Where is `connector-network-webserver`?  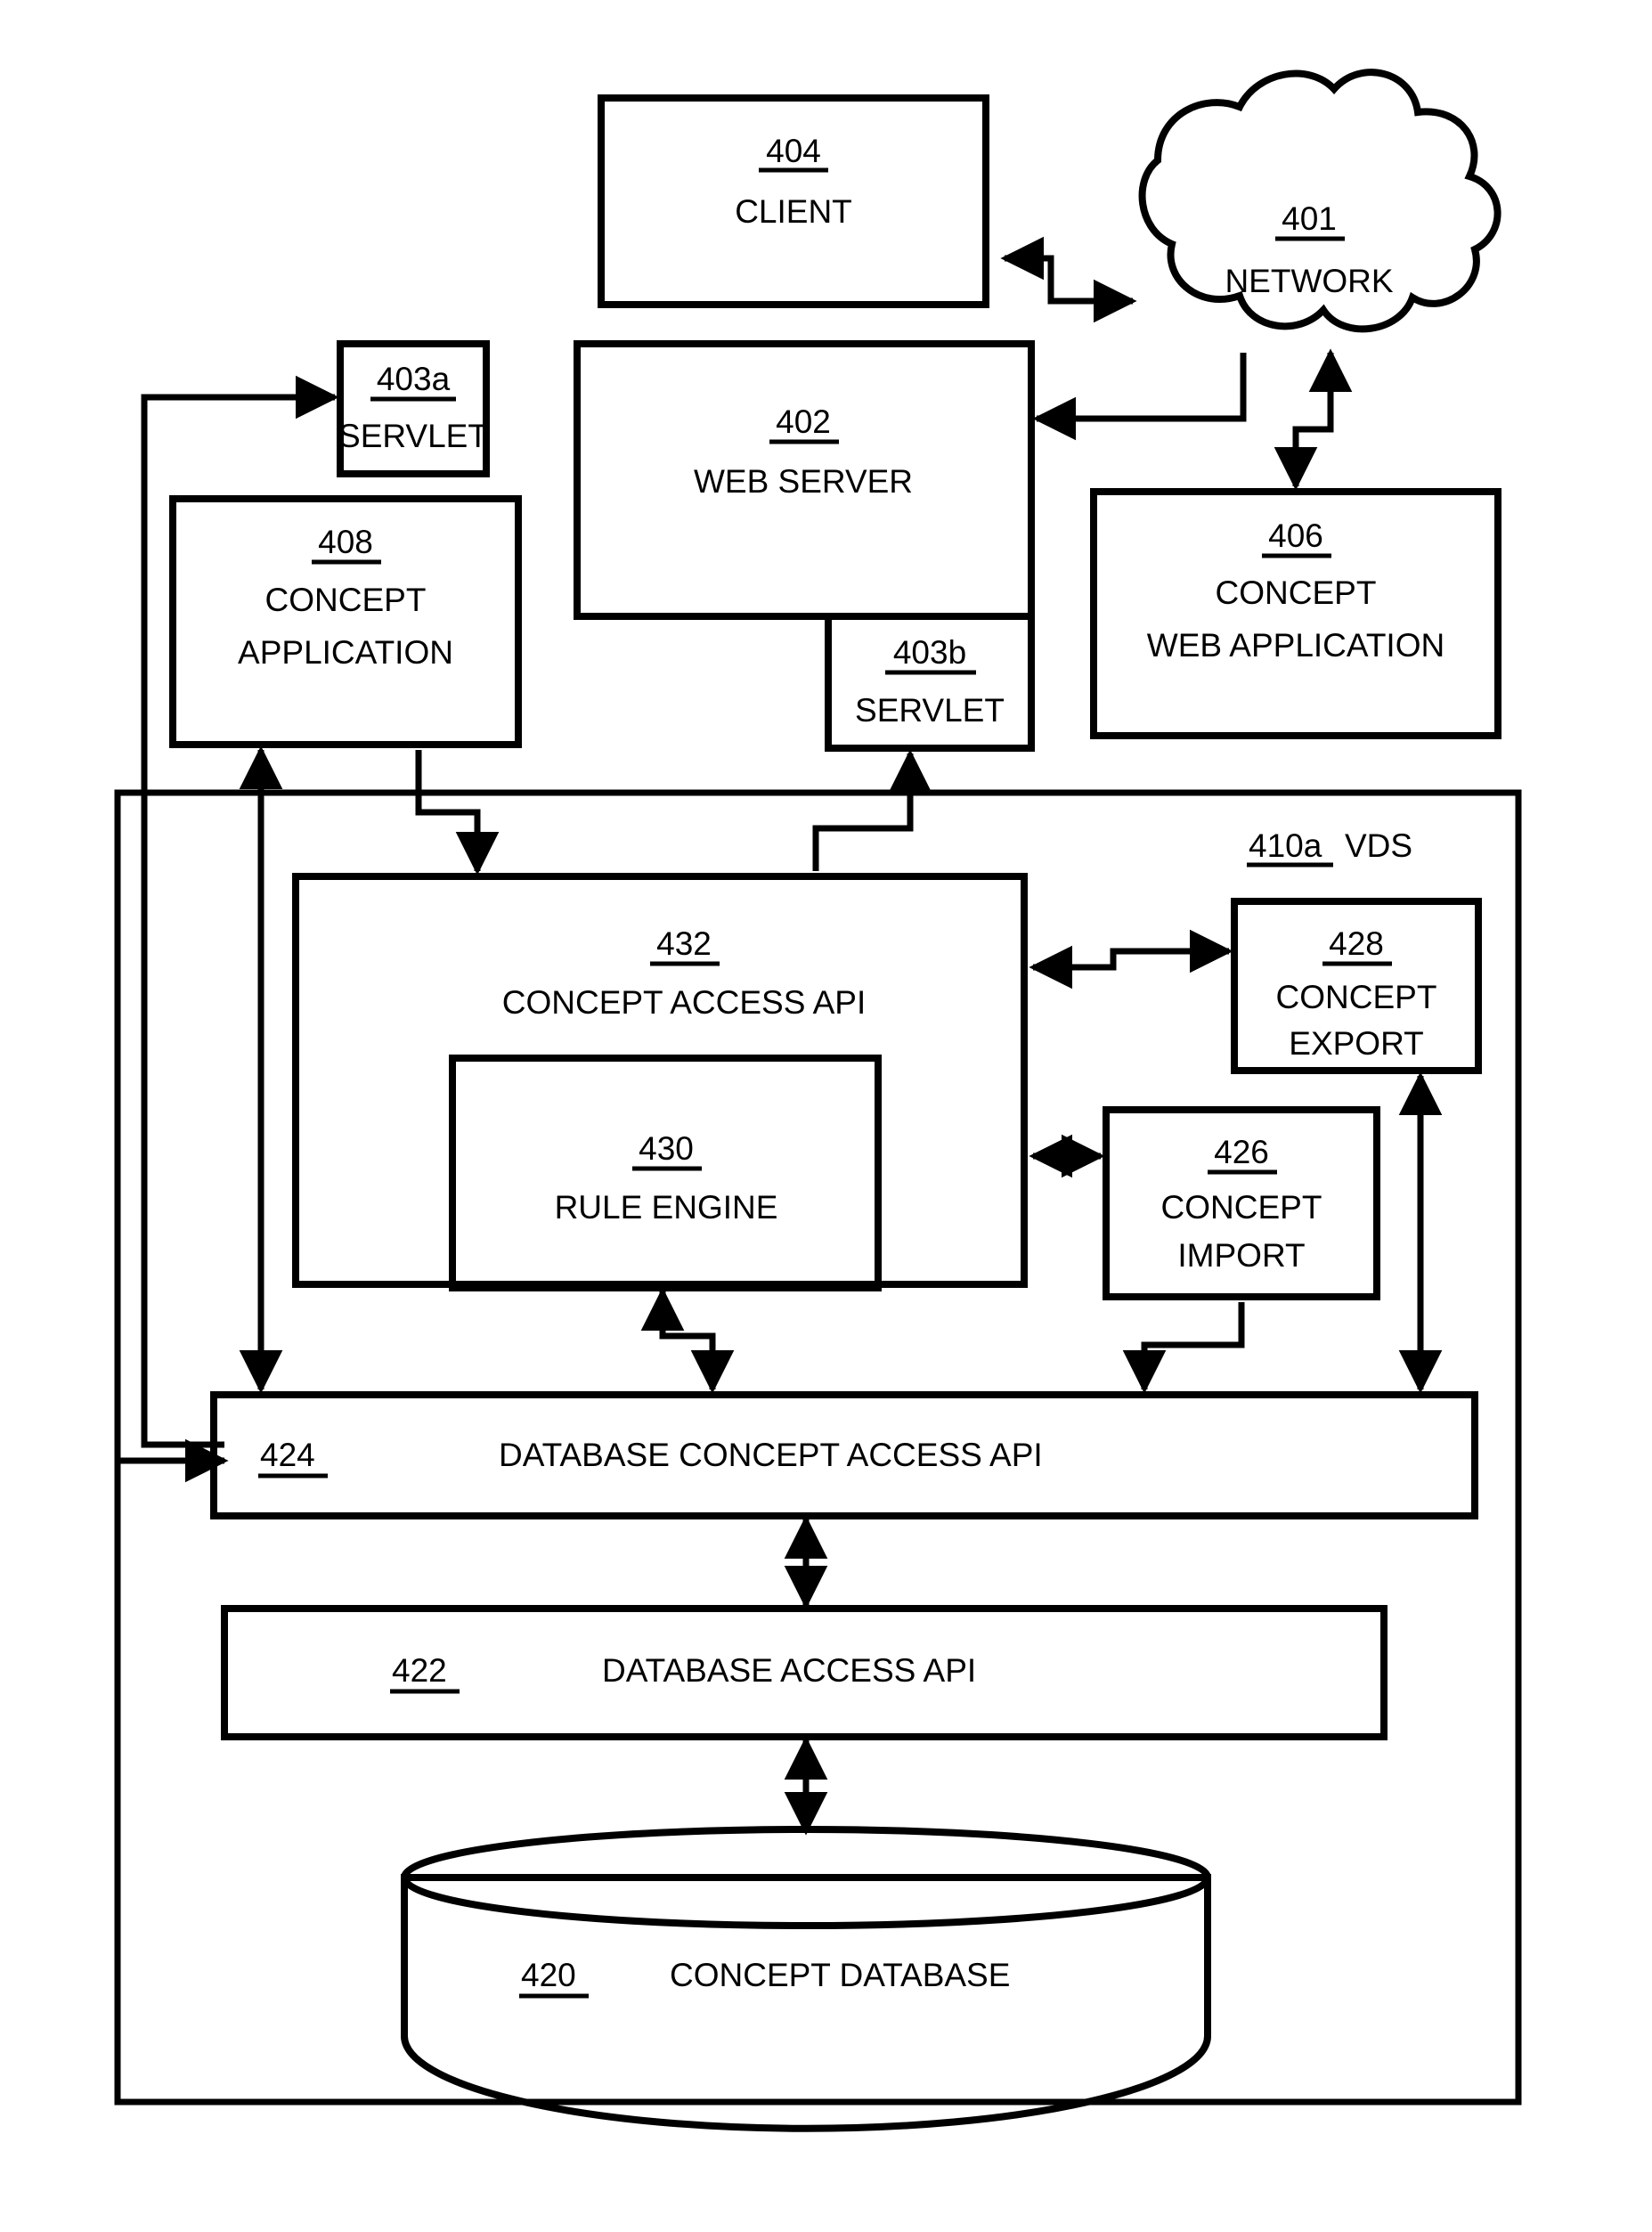 connector-network-webserver is located at coordinates (1139, 397).